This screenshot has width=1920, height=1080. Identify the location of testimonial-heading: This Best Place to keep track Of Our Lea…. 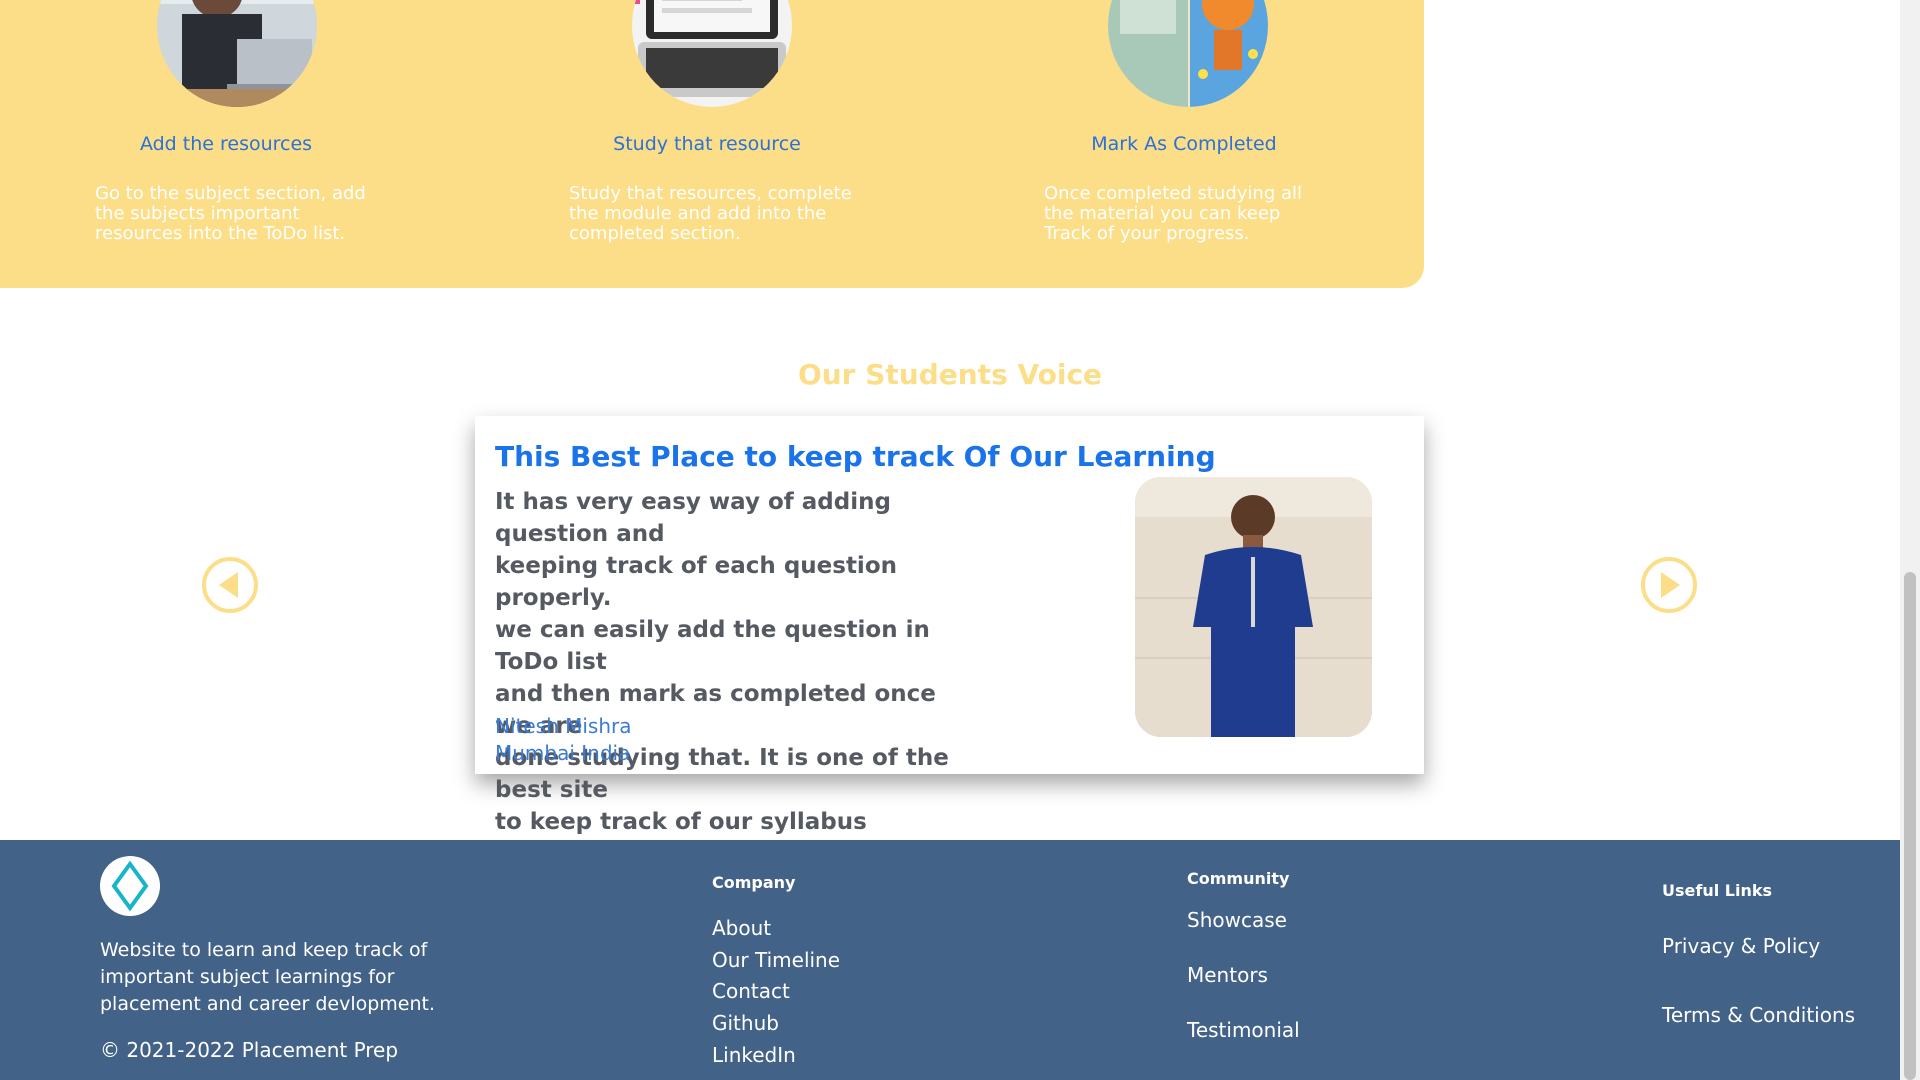
(855, 456).